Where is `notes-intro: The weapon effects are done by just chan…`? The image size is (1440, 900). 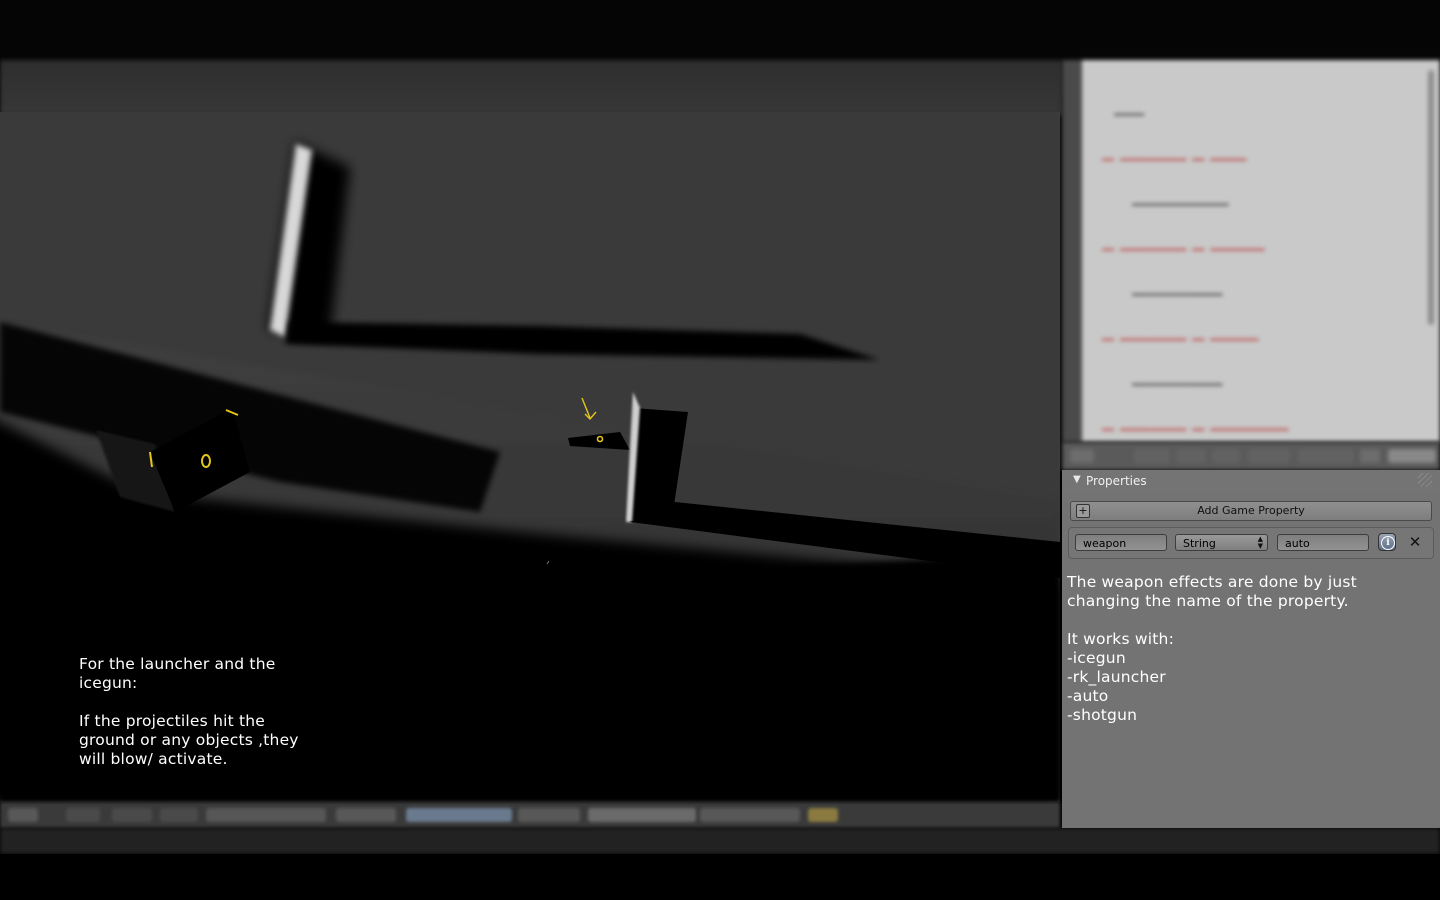 notes-intro: The weapon effects are done by just chan… is located at coordinates (1212, 591).